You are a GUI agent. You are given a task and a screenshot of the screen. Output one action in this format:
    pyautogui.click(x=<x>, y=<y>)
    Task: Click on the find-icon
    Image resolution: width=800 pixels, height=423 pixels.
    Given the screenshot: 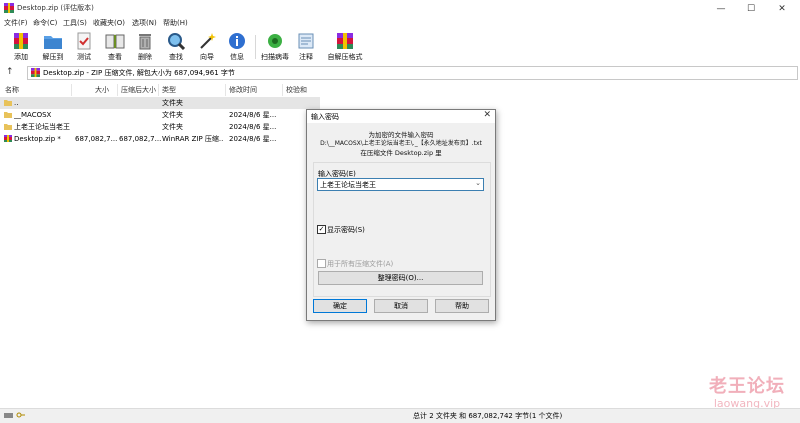 What is the action you would take?
    pyautogui.click(x=176, y=41)
    